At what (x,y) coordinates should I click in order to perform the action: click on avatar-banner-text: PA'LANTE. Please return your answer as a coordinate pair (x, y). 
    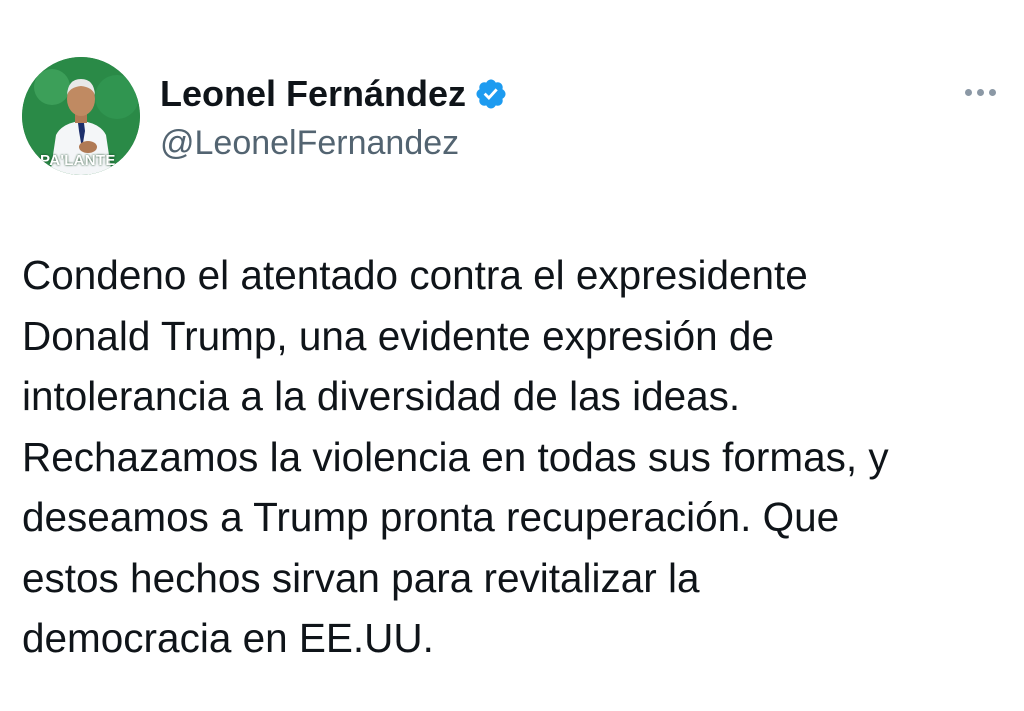
    Looking at the image, I should click on (78, 160).